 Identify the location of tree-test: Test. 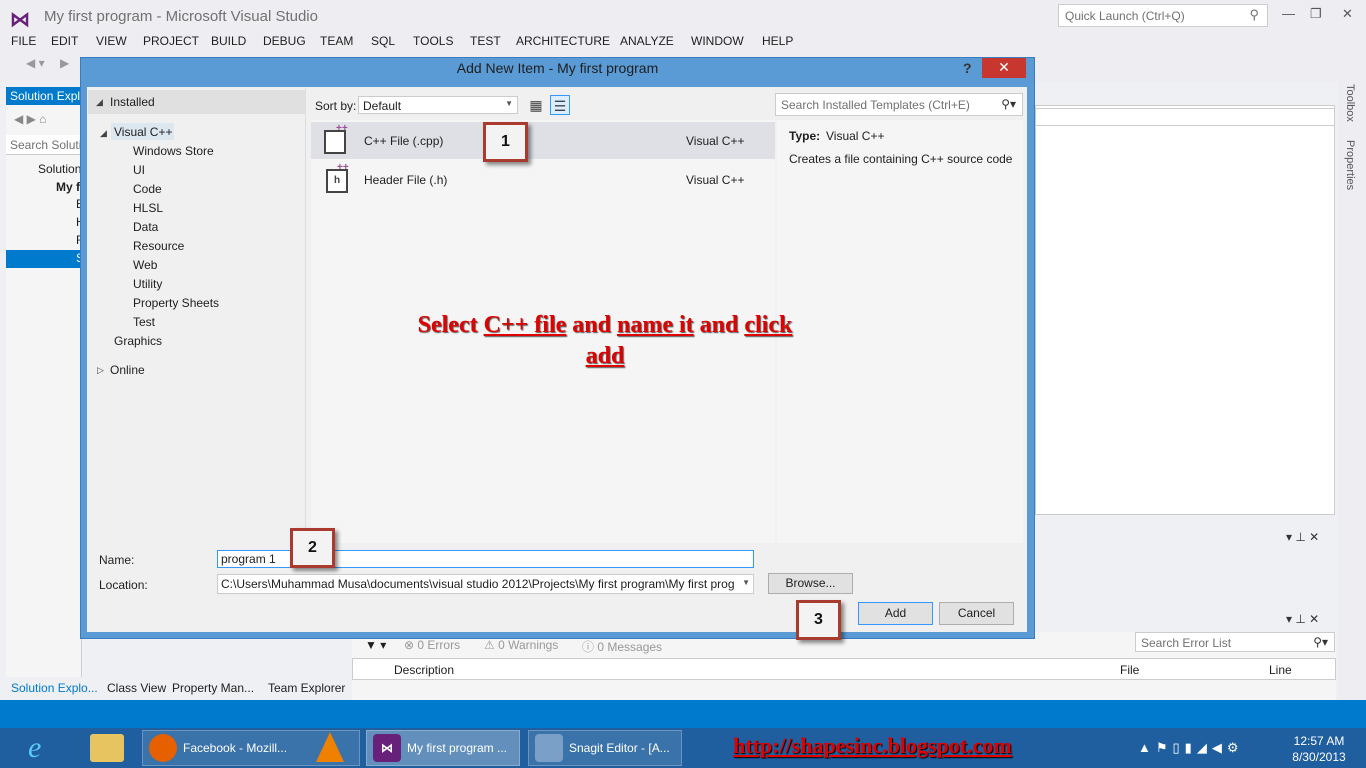
(144, 322).